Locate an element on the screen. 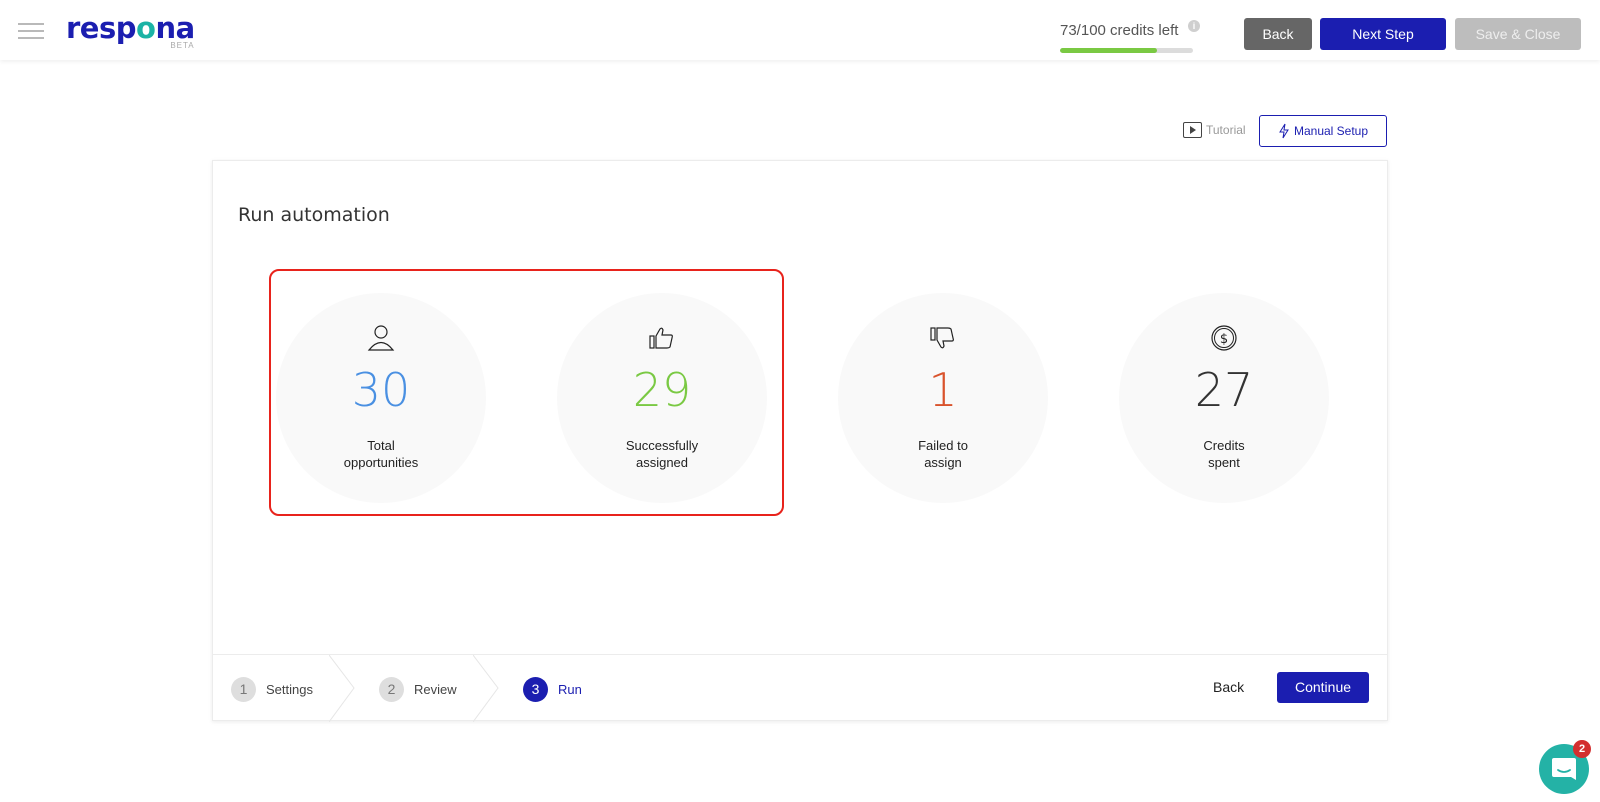 Image resolution: width=1600 pixels, height=802 pixels. logo-text-o: o is located at coordinates (146, 28).